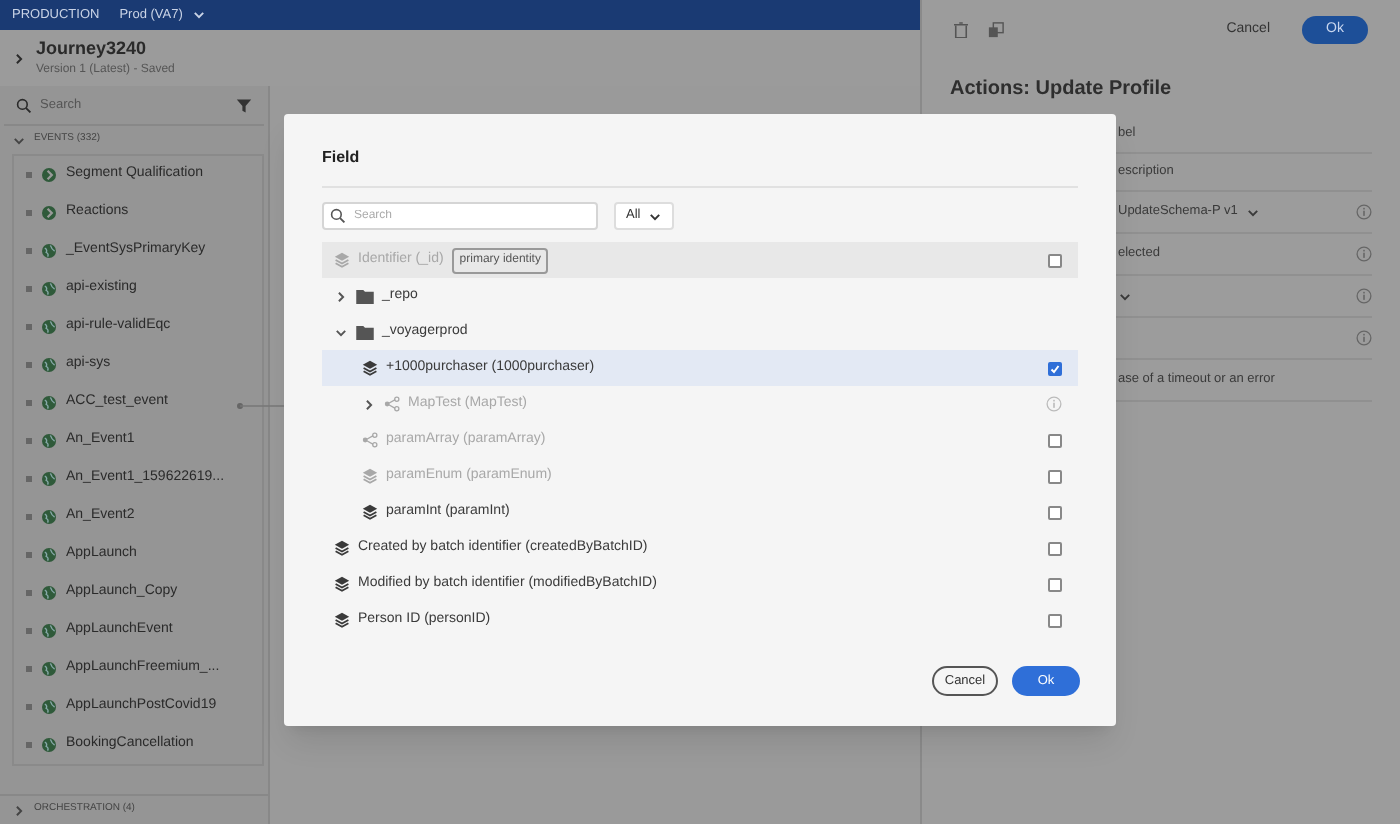 The width and height of the screenshot is (1400, 824). Describe the element at coordinates (961, 30) in the screenshot. I see `trash-icon` at that location.